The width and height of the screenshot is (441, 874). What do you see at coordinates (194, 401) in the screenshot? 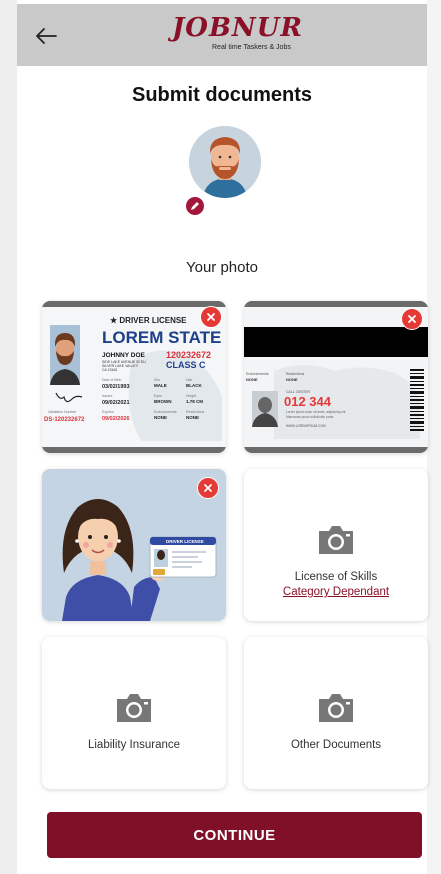
I see `height-value: 1.78 CM` at bounding box center [194, 401].